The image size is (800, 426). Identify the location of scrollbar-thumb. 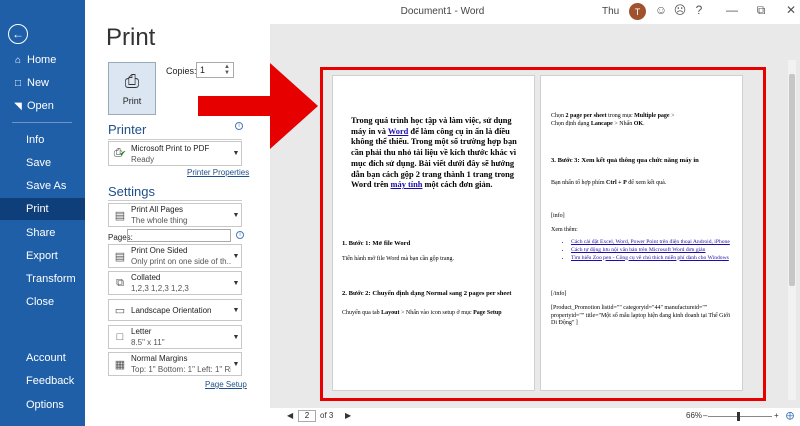
(792, 180).